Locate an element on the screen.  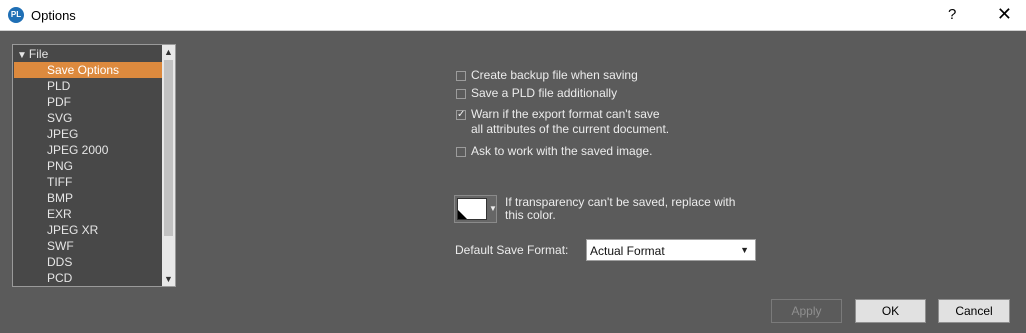
tree-item: SVG is located at coordinates (88, 118).